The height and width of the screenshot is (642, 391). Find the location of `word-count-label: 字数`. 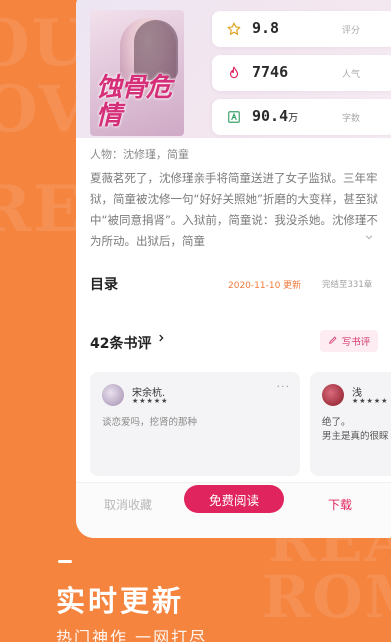

word-count-label: 字数 is located at coordinates (350, 119).